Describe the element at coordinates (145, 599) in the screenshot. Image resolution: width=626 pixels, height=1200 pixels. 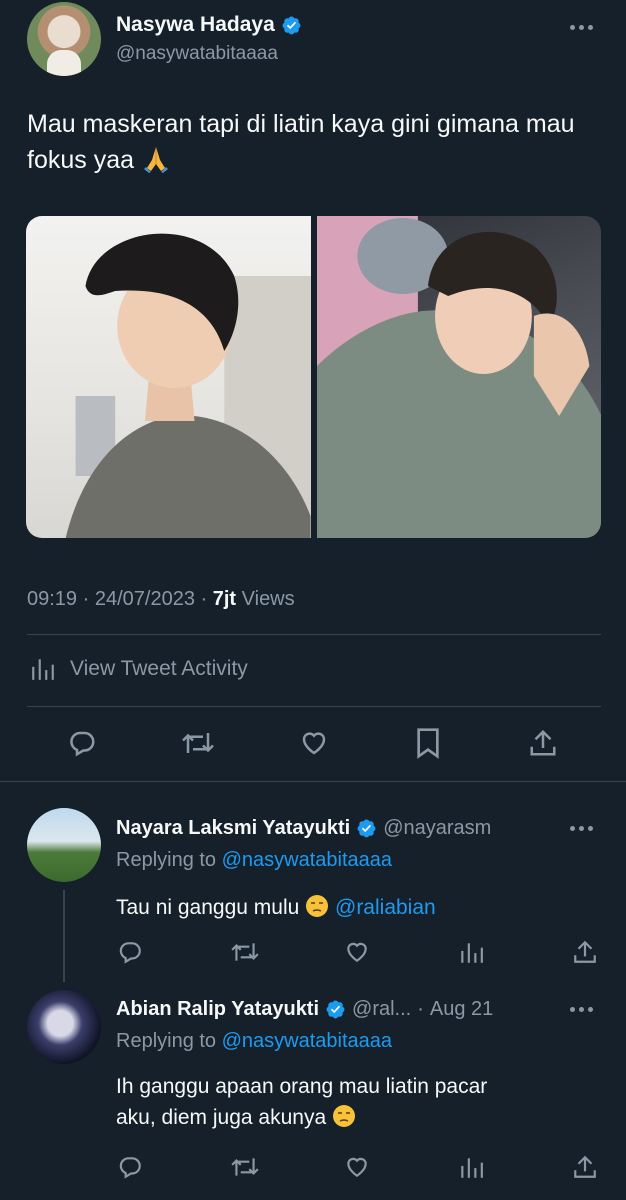
I see `tweet-date: 24/07/2023` at that location.